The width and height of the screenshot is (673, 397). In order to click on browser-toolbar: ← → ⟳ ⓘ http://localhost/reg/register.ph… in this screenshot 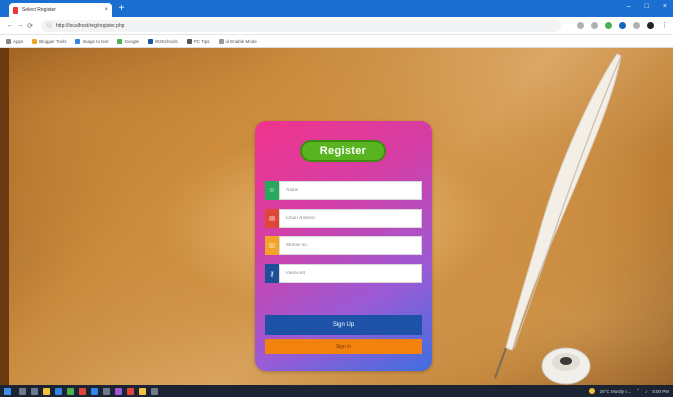, I will do `click(336, 26)`.